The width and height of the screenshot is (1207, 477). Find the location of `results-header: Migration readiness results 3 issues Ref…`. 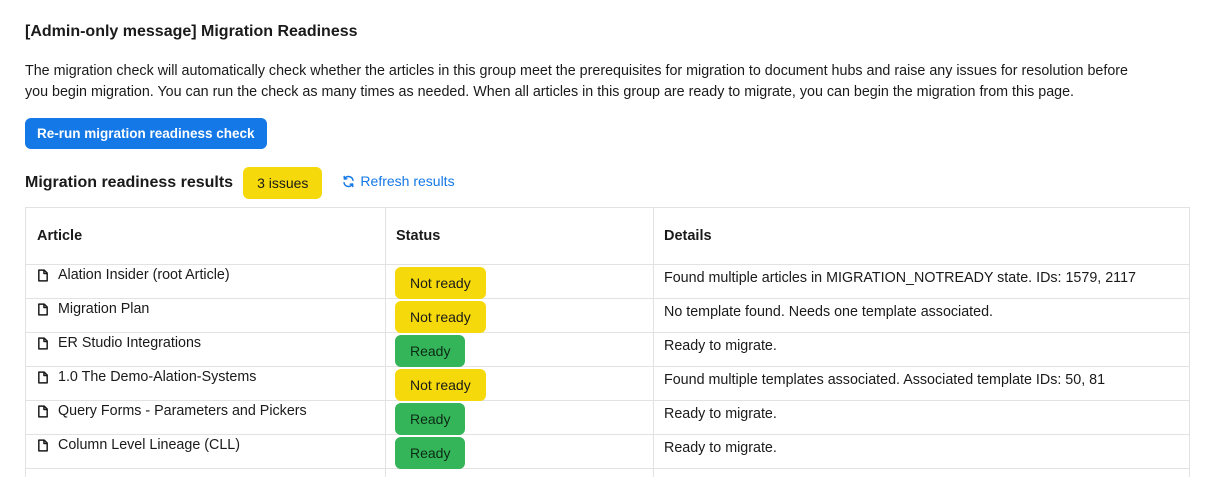

results-header: Migration readiness results 3 issues Ref… is located at coordinates (240, 183).